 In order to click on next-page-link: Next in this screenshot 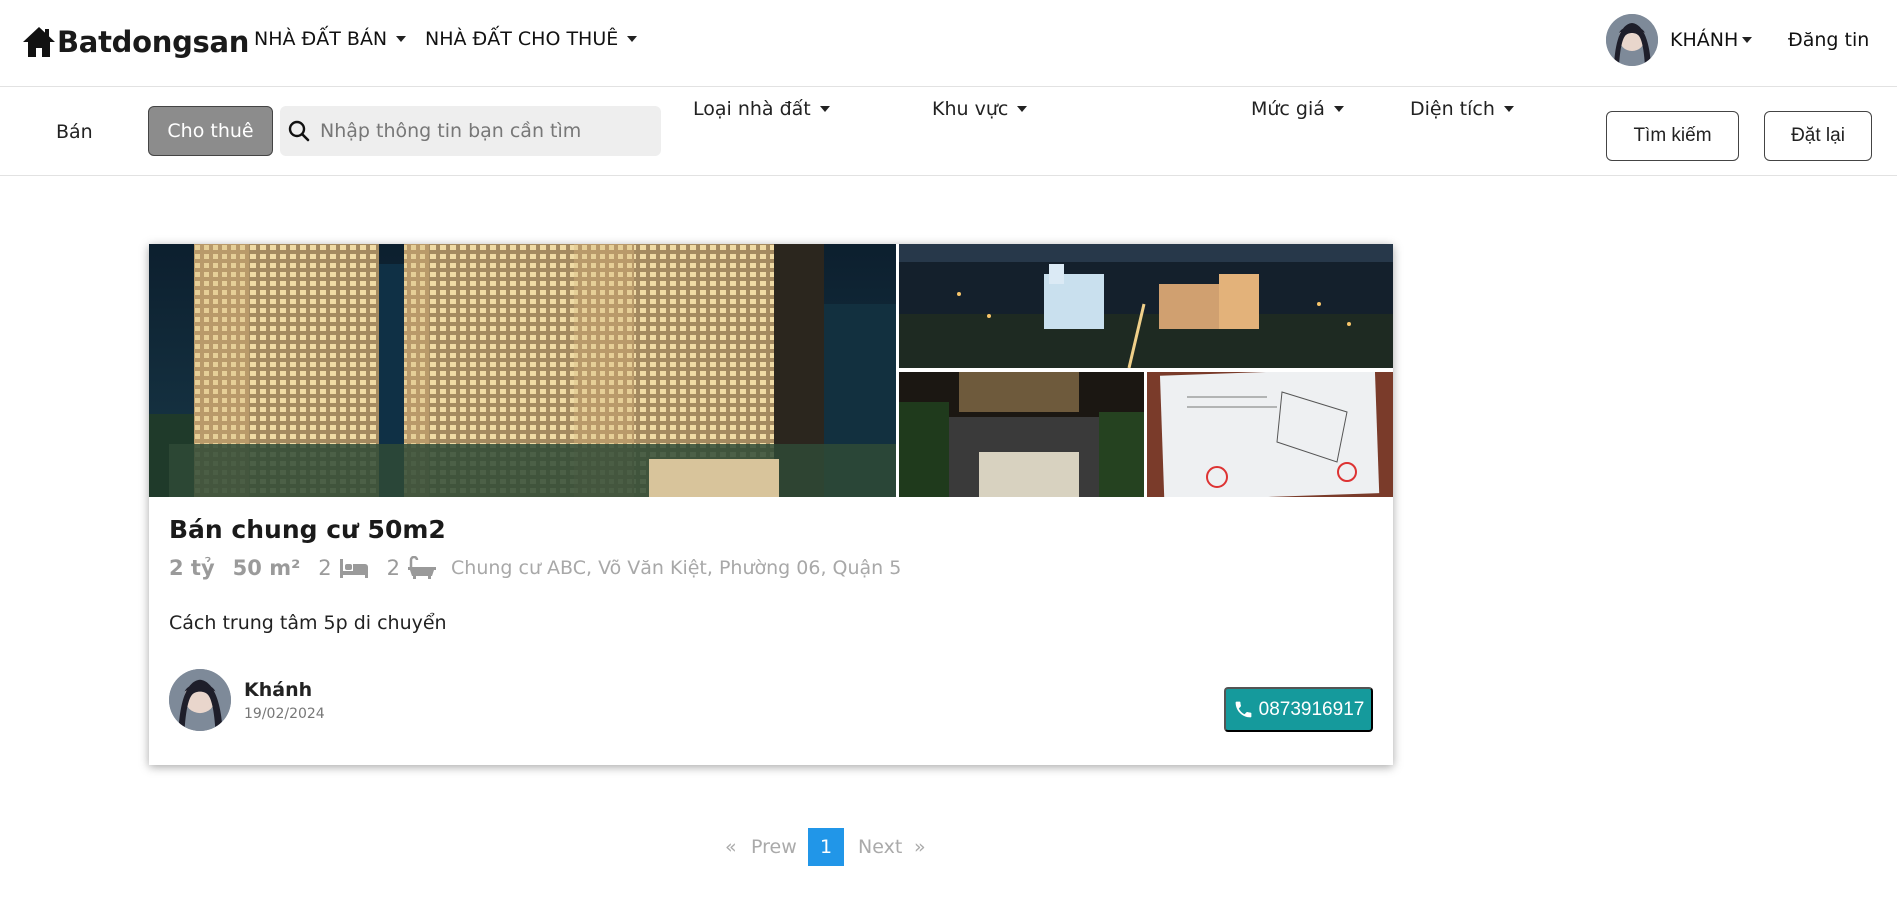, I will do `click(880, 847)`.